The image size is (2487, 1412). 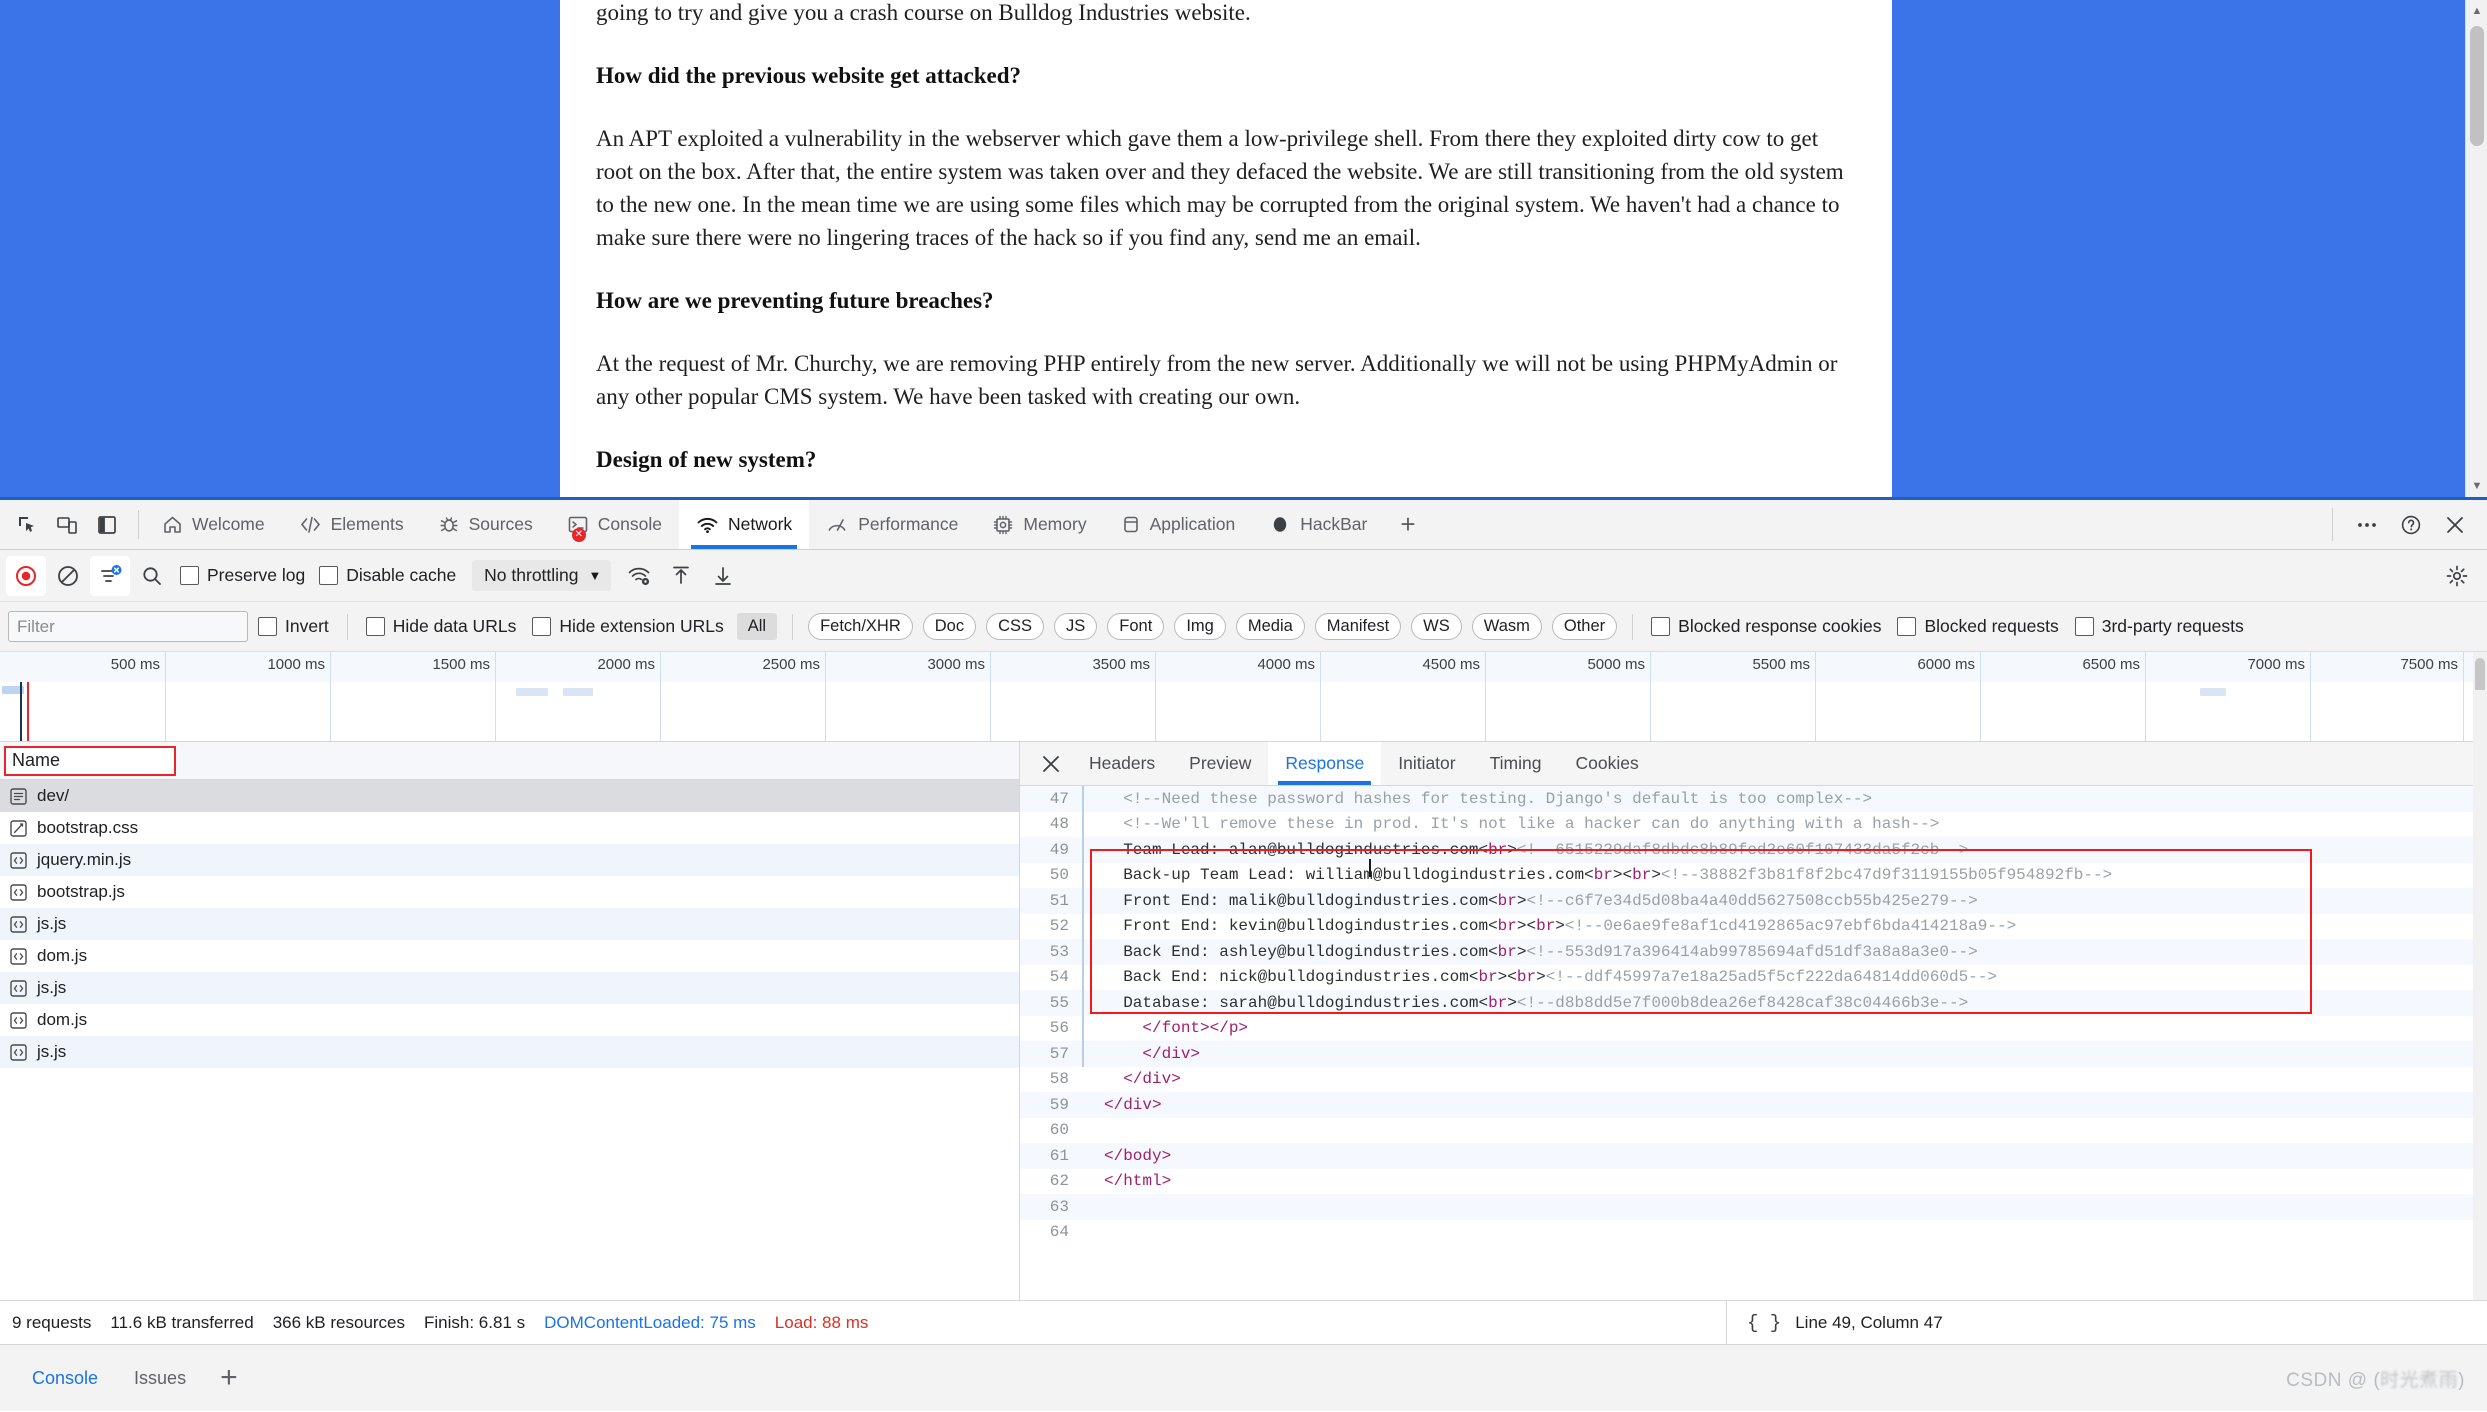 What do you see at coordinates (107, 525) in the screenshot?
I see `dock-side-icon` at bounding box center [107, 525].